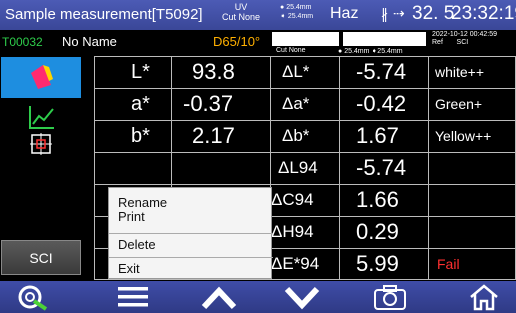  Describe the element at coordinates (399, 13) in the screenshot. I see `usb-icon: ⇢` at that location.